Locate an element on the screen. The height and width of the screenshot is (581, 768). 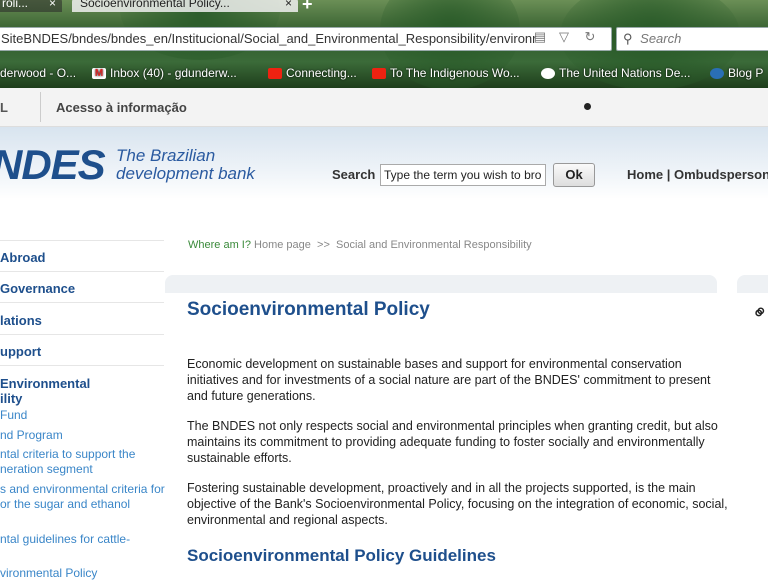
sidebar-item-label: Environmental is located at coordinates (45, 383).